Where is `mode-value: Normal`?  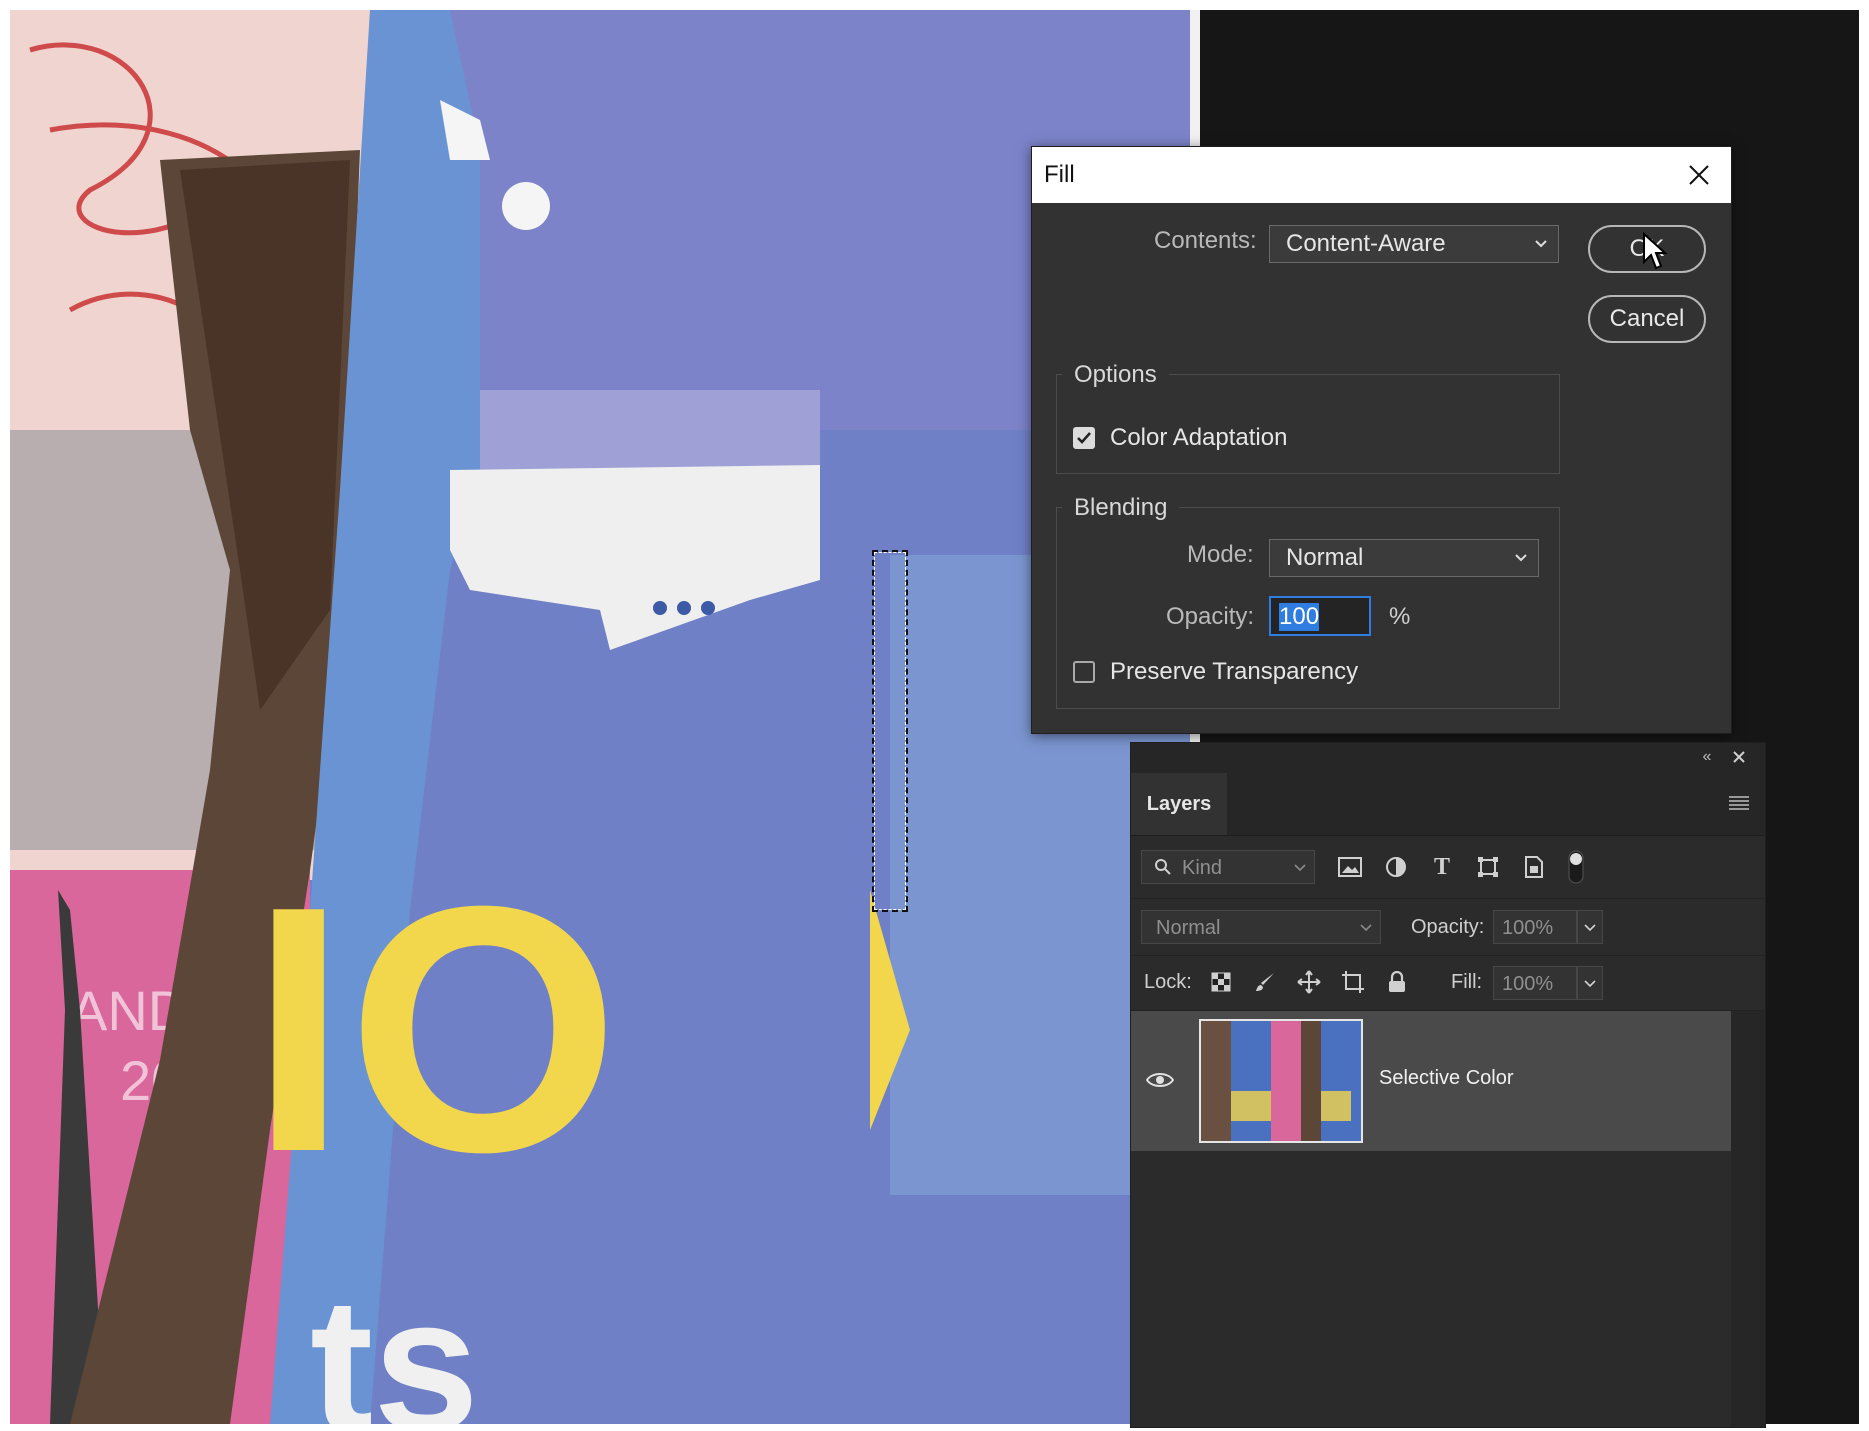 mode-value: Normal is located at coordinates (1325, 557).